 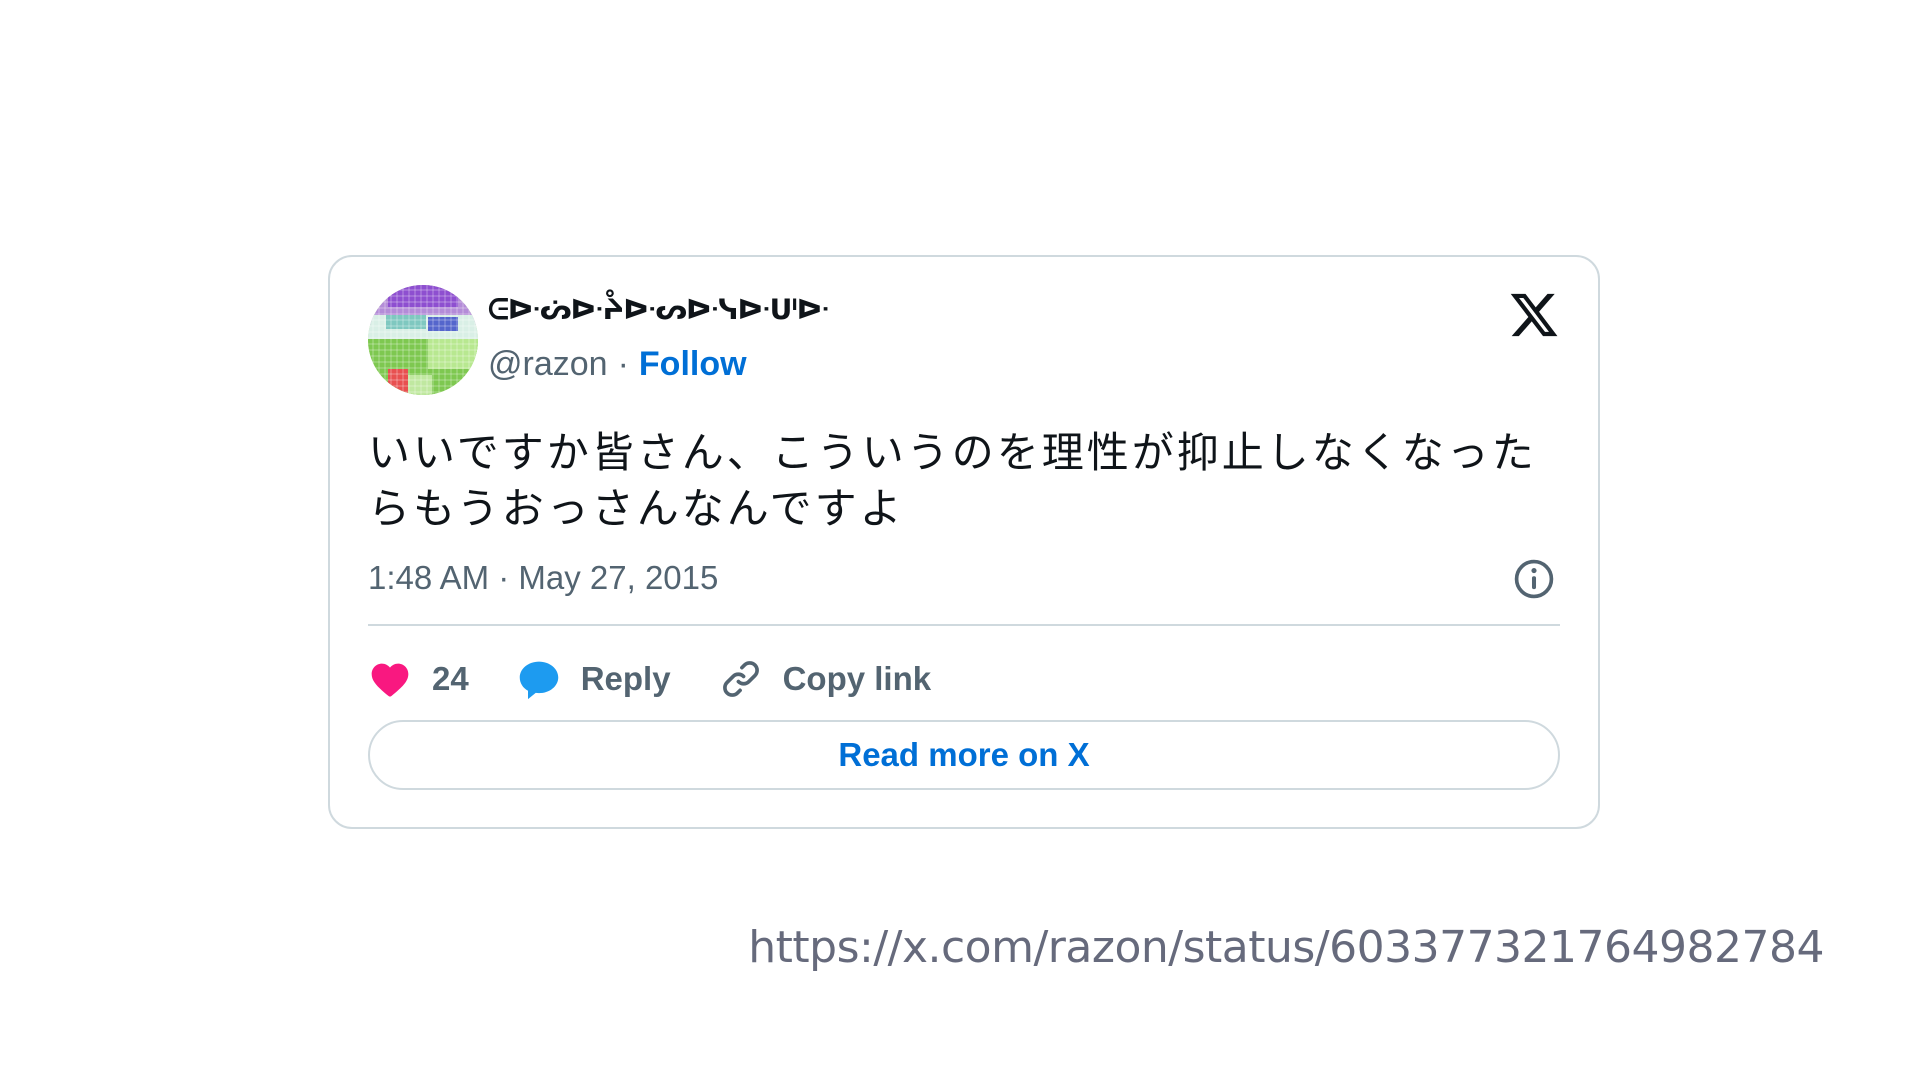 I want to click on reply-button: Reply, so click(x=594, y=679).